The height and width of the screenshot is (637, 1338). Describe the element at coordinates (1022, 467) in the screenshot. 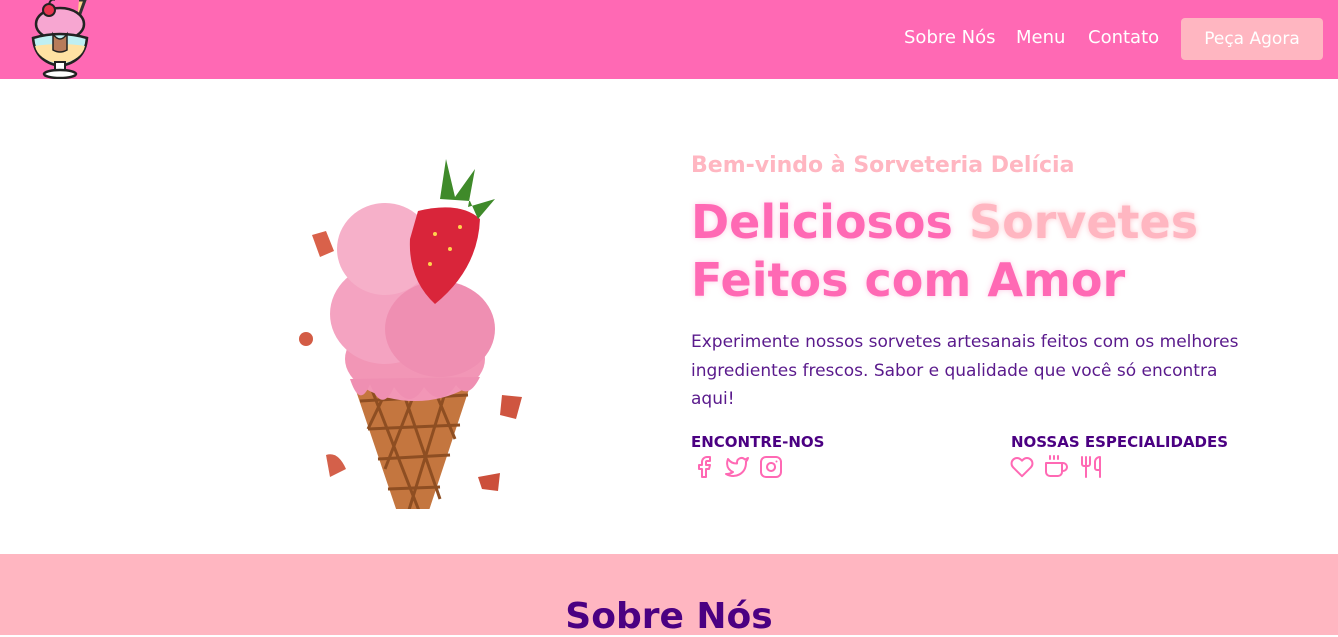

I see `heart-icon` at that location.